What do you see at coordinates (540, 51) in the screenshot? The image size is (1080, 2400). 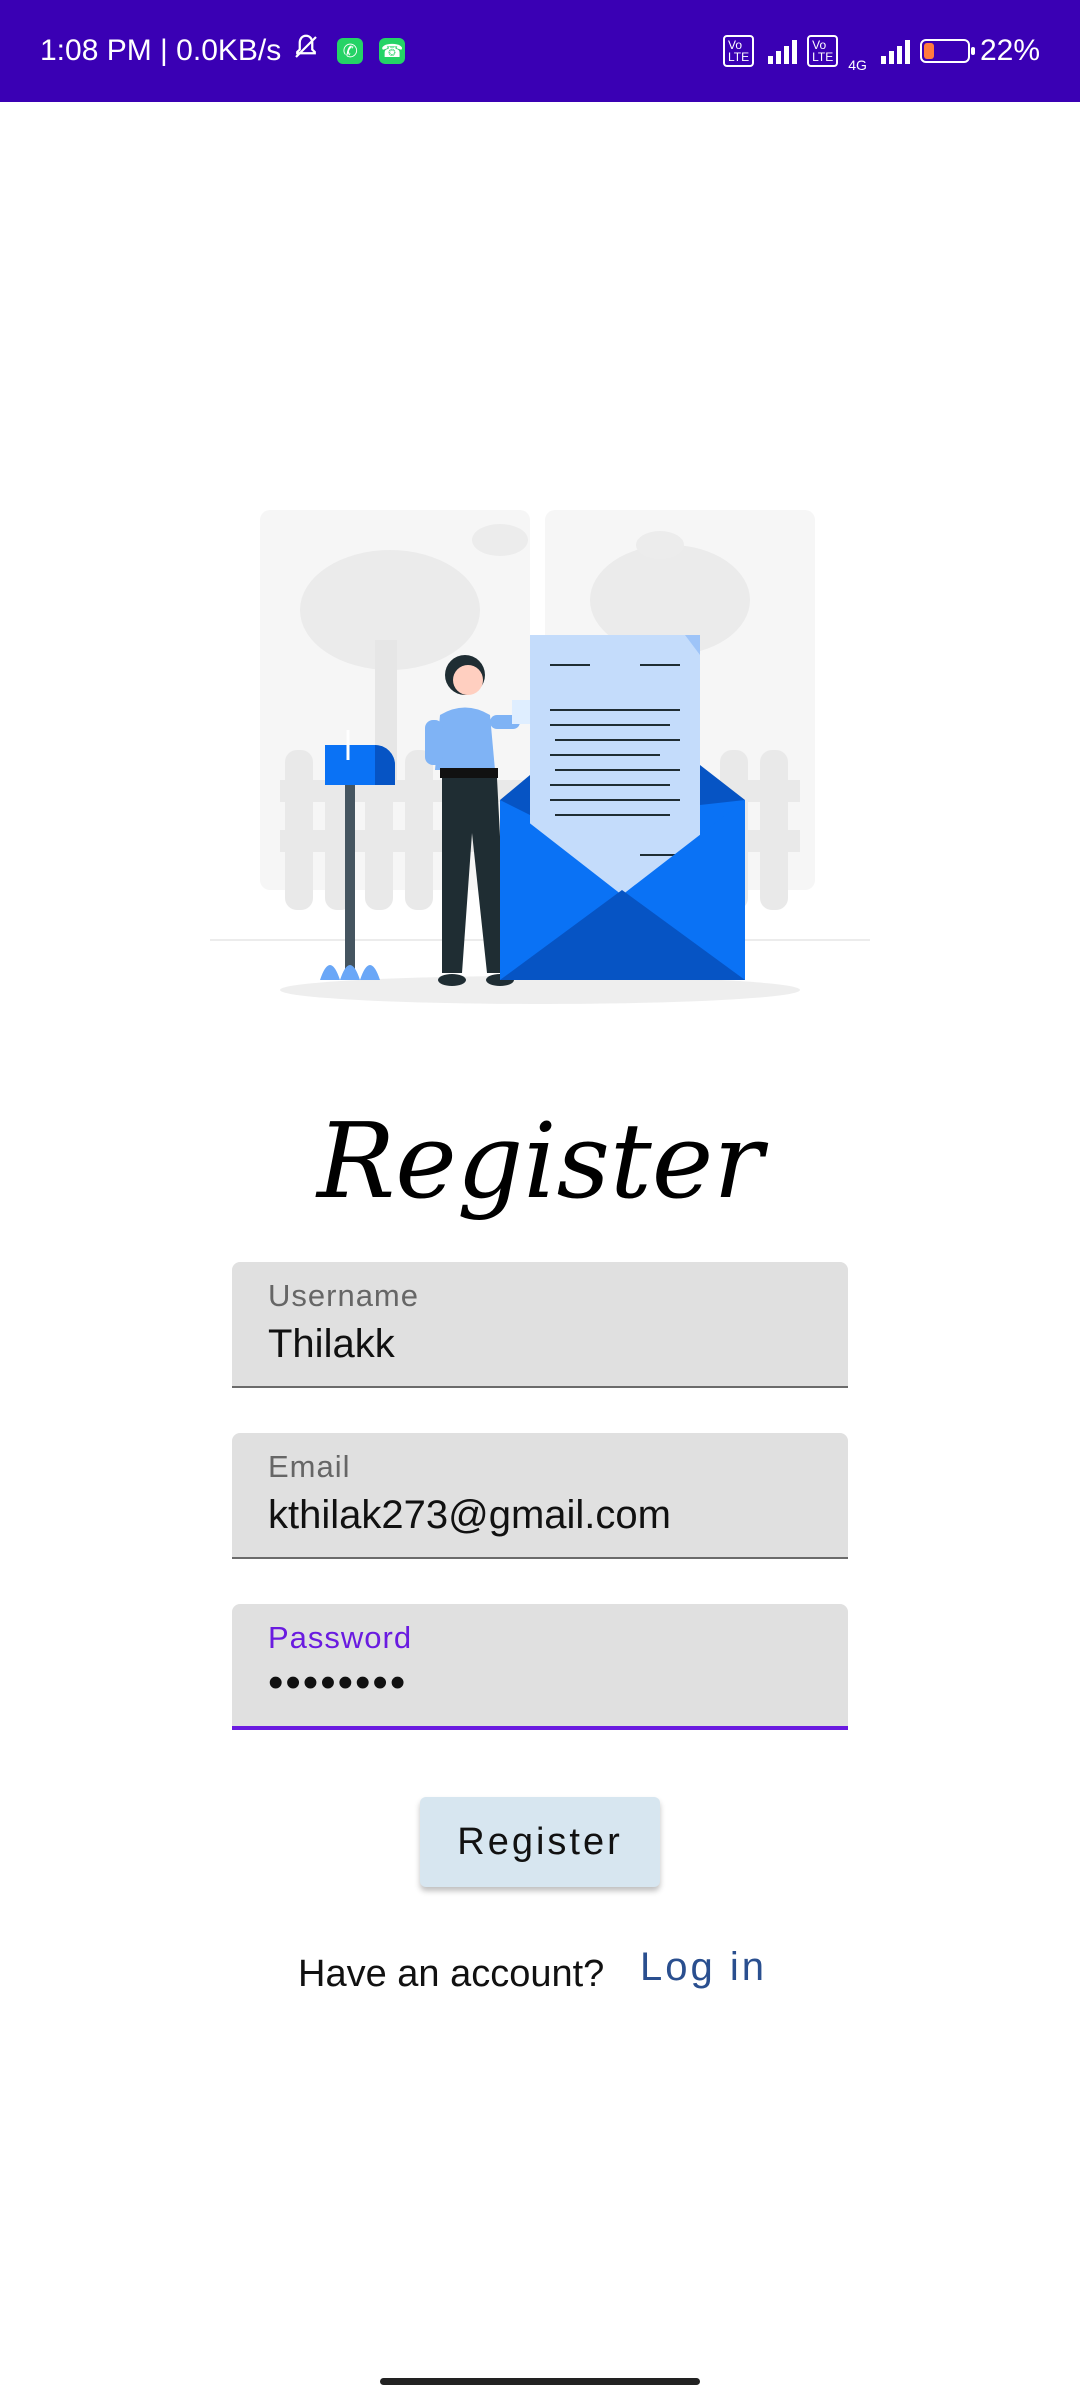 I see `status-bar: 1:08 PM | 0.0KB/s ✆ ☎ Vo LTE Vo LTE 4G 22%` at bounding box center [540, 51].